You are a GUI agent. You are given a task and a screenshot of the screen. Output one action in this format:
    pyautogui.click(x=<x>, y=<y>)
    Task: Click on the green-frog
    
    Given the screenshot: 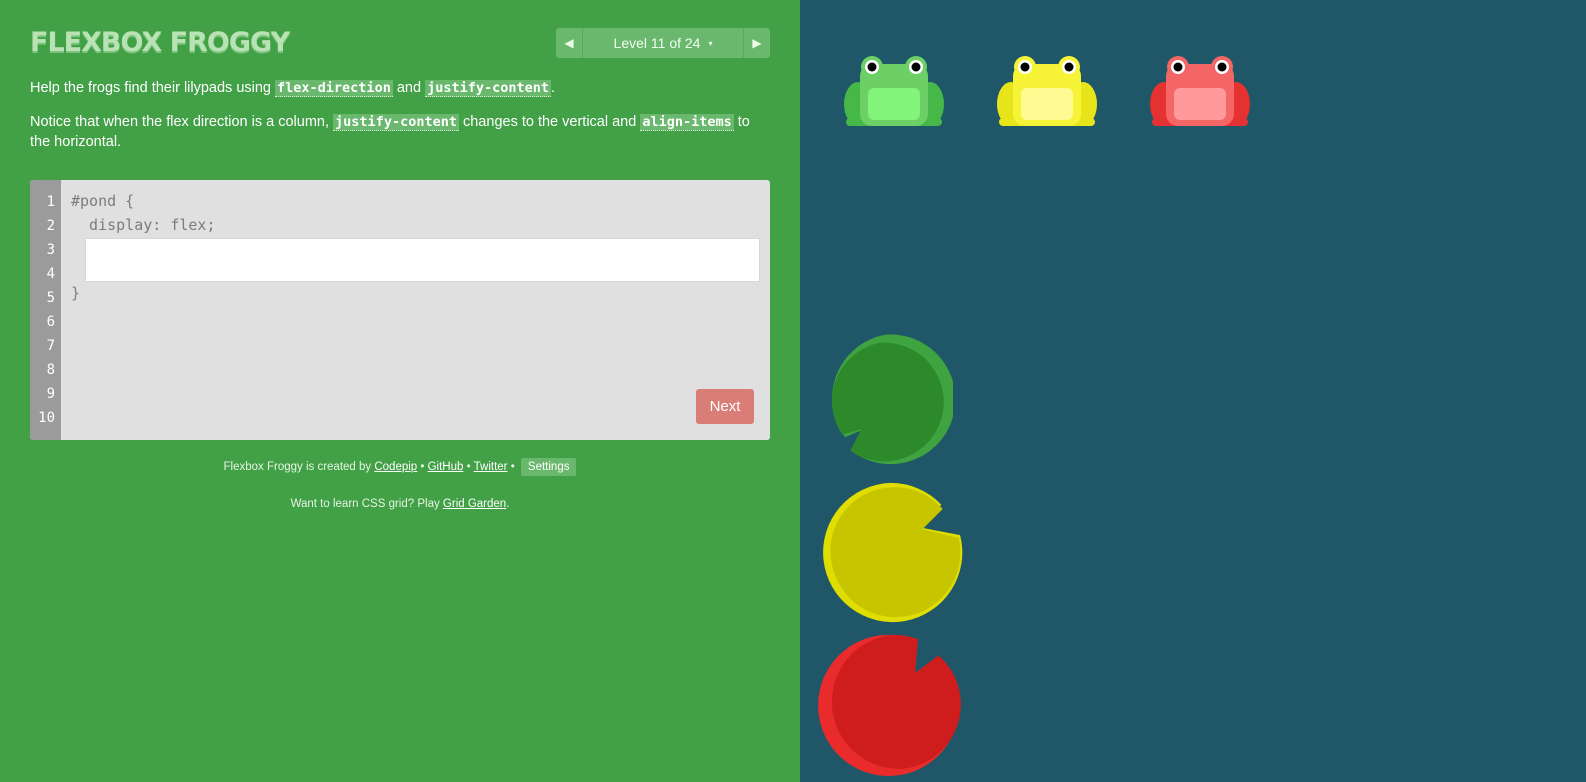 What is the action you would take?
    pyautogui.click(x=894, y=91)
    